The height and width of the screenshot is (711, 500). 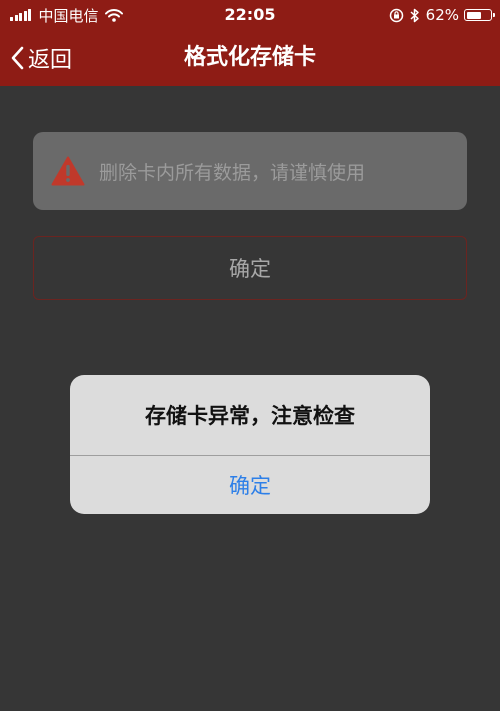 What do you see at coordinates (473, 15) in the screenshot?
I see `battery-level` at bounding box center [473, 15].